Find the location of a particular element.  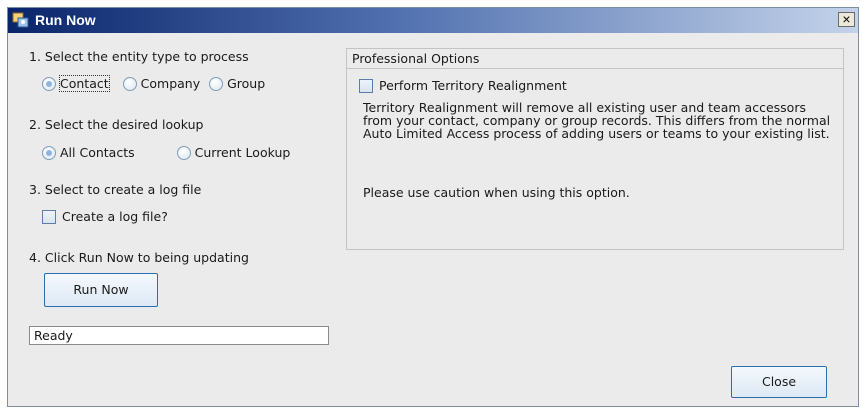

close-icon: × is located at coordinates (846, 19).